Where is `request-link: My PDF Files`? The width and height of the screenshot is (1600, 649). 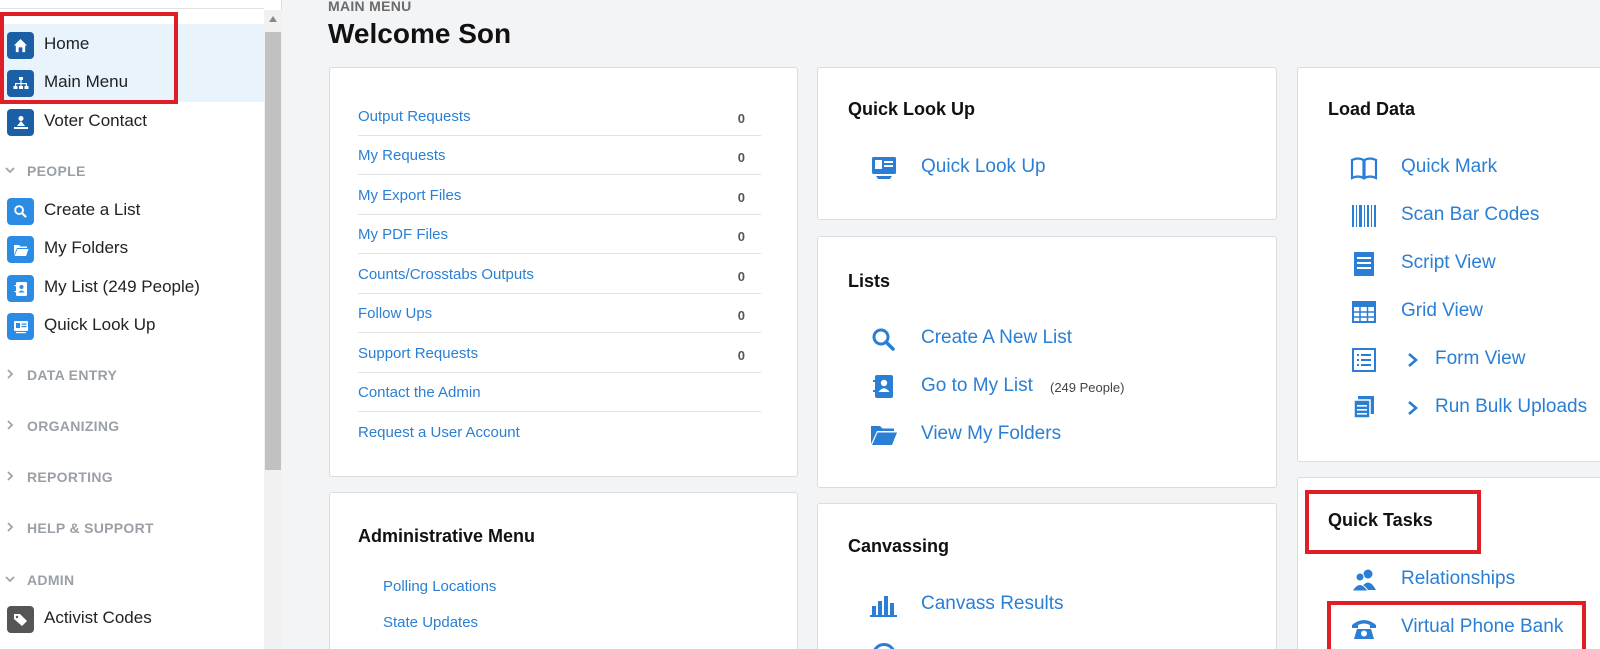
request-link: My PDF Files is located at coordinates (403, 234).